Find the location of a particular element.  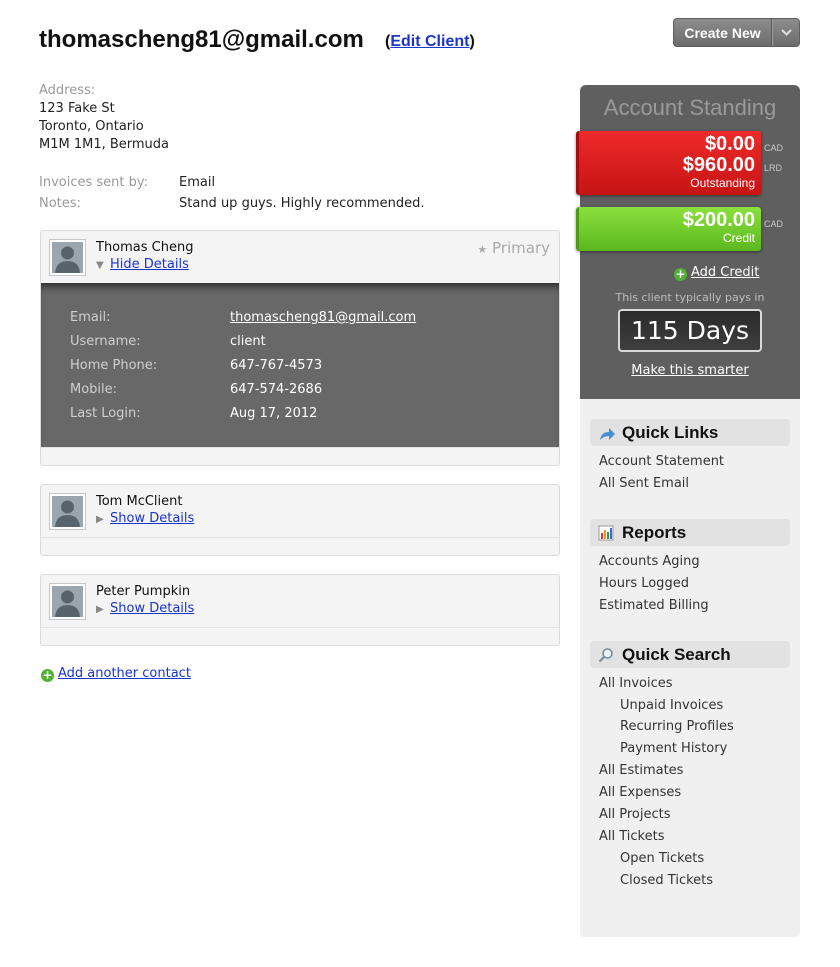

create-new-button: Create New is located at coordinates (736, 32).